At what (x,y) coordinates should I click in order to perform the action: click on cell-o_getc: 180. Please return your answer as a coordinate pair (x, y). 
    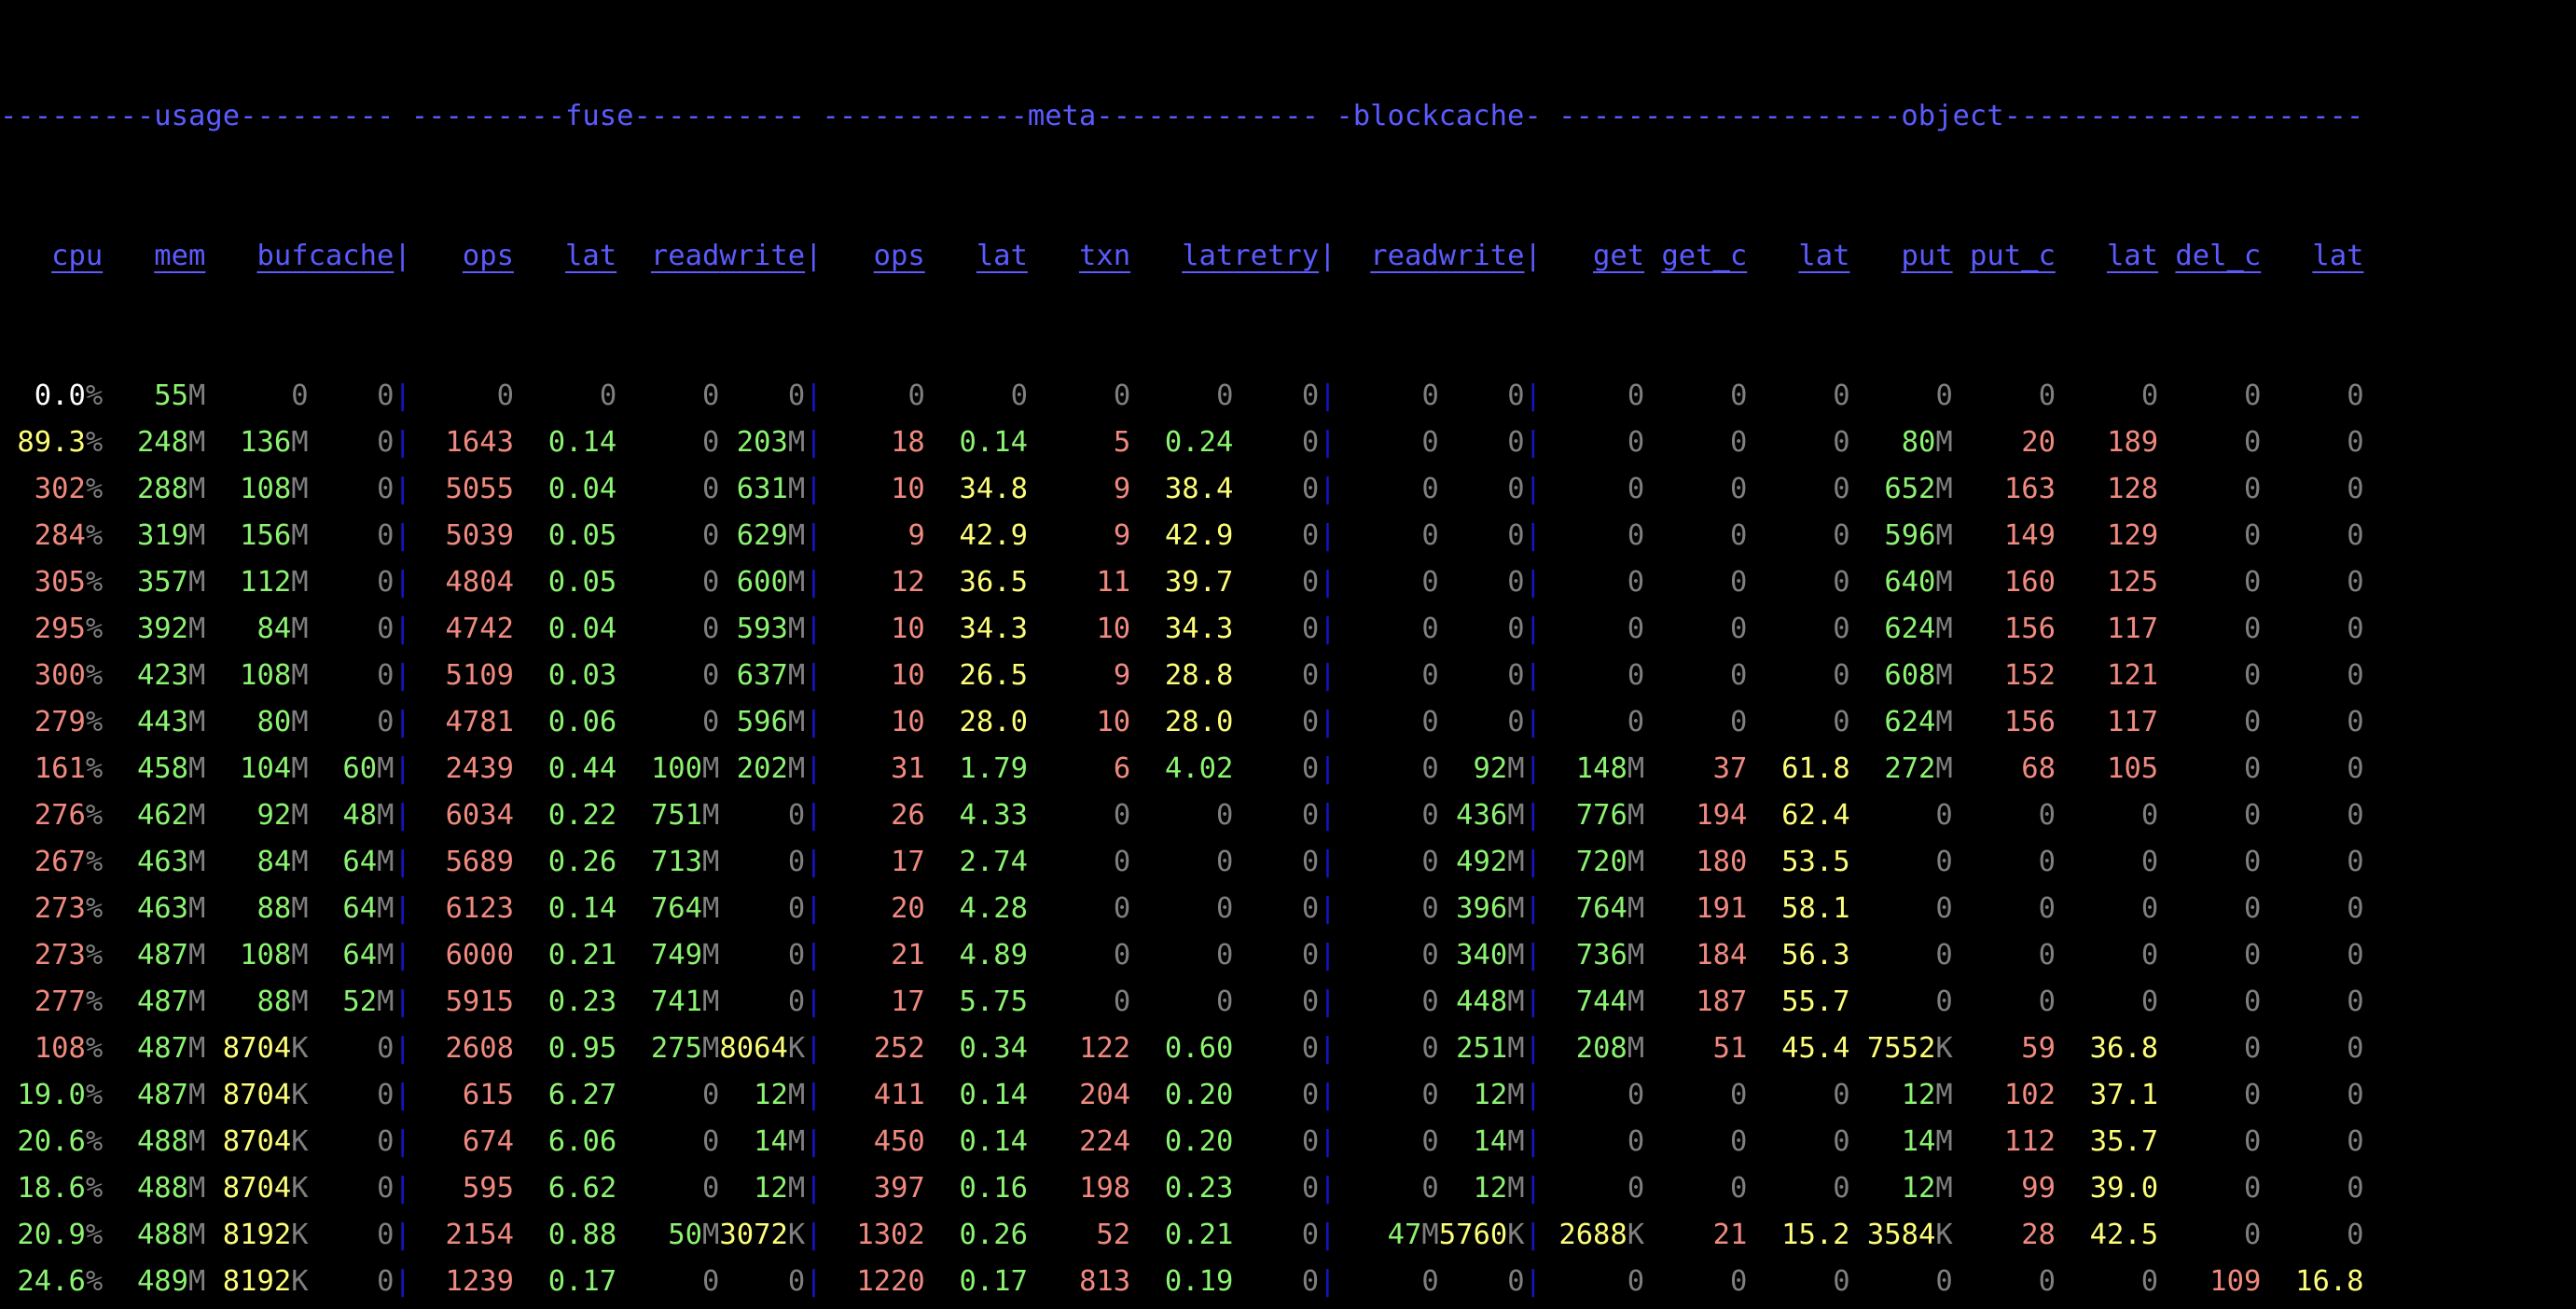
    Looking at the image, I should click on (1722, 862).